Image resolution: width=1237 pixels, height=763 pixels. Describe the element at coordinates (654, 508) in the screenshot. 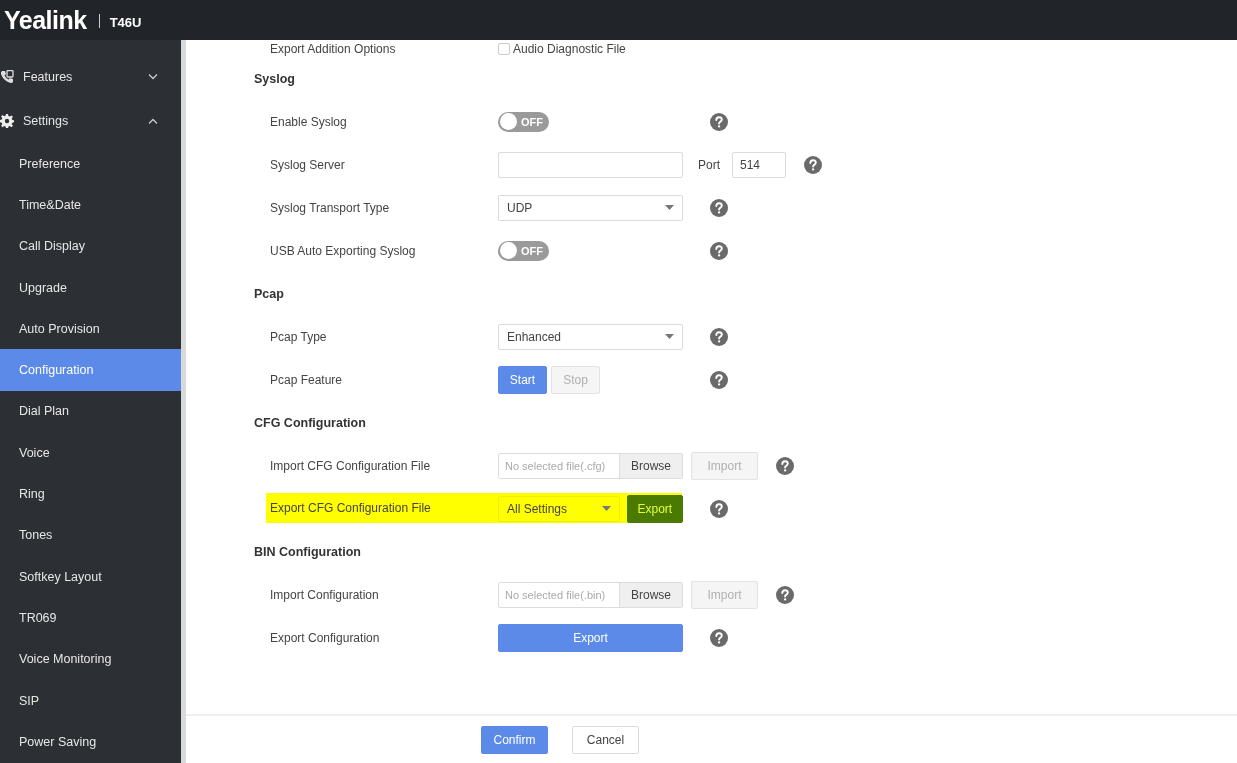

I see `export-button: Export` at that location.